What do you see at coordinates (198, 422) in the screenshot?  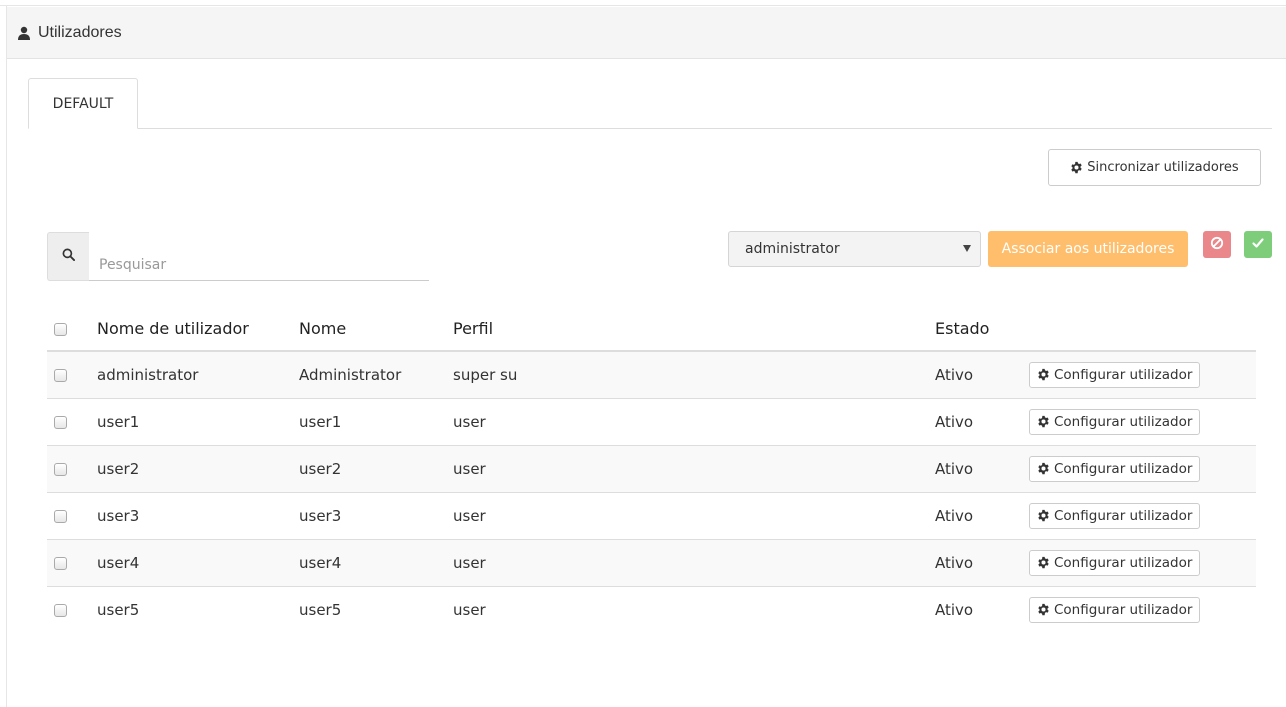 I see `cell-username: user1` at bounding box center [198, 422].